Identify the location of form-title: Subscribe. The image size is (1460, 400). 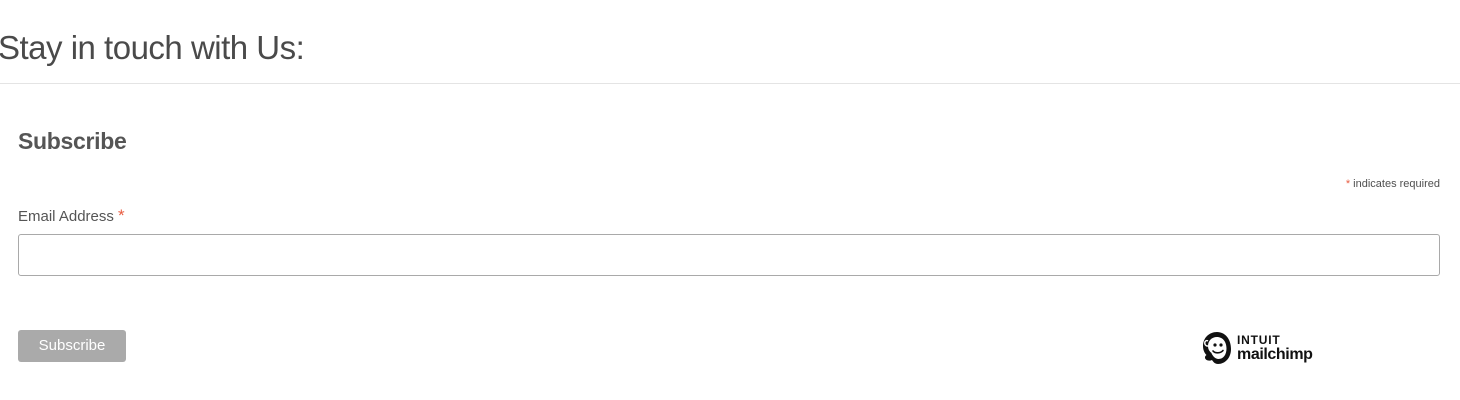
(72, 141).